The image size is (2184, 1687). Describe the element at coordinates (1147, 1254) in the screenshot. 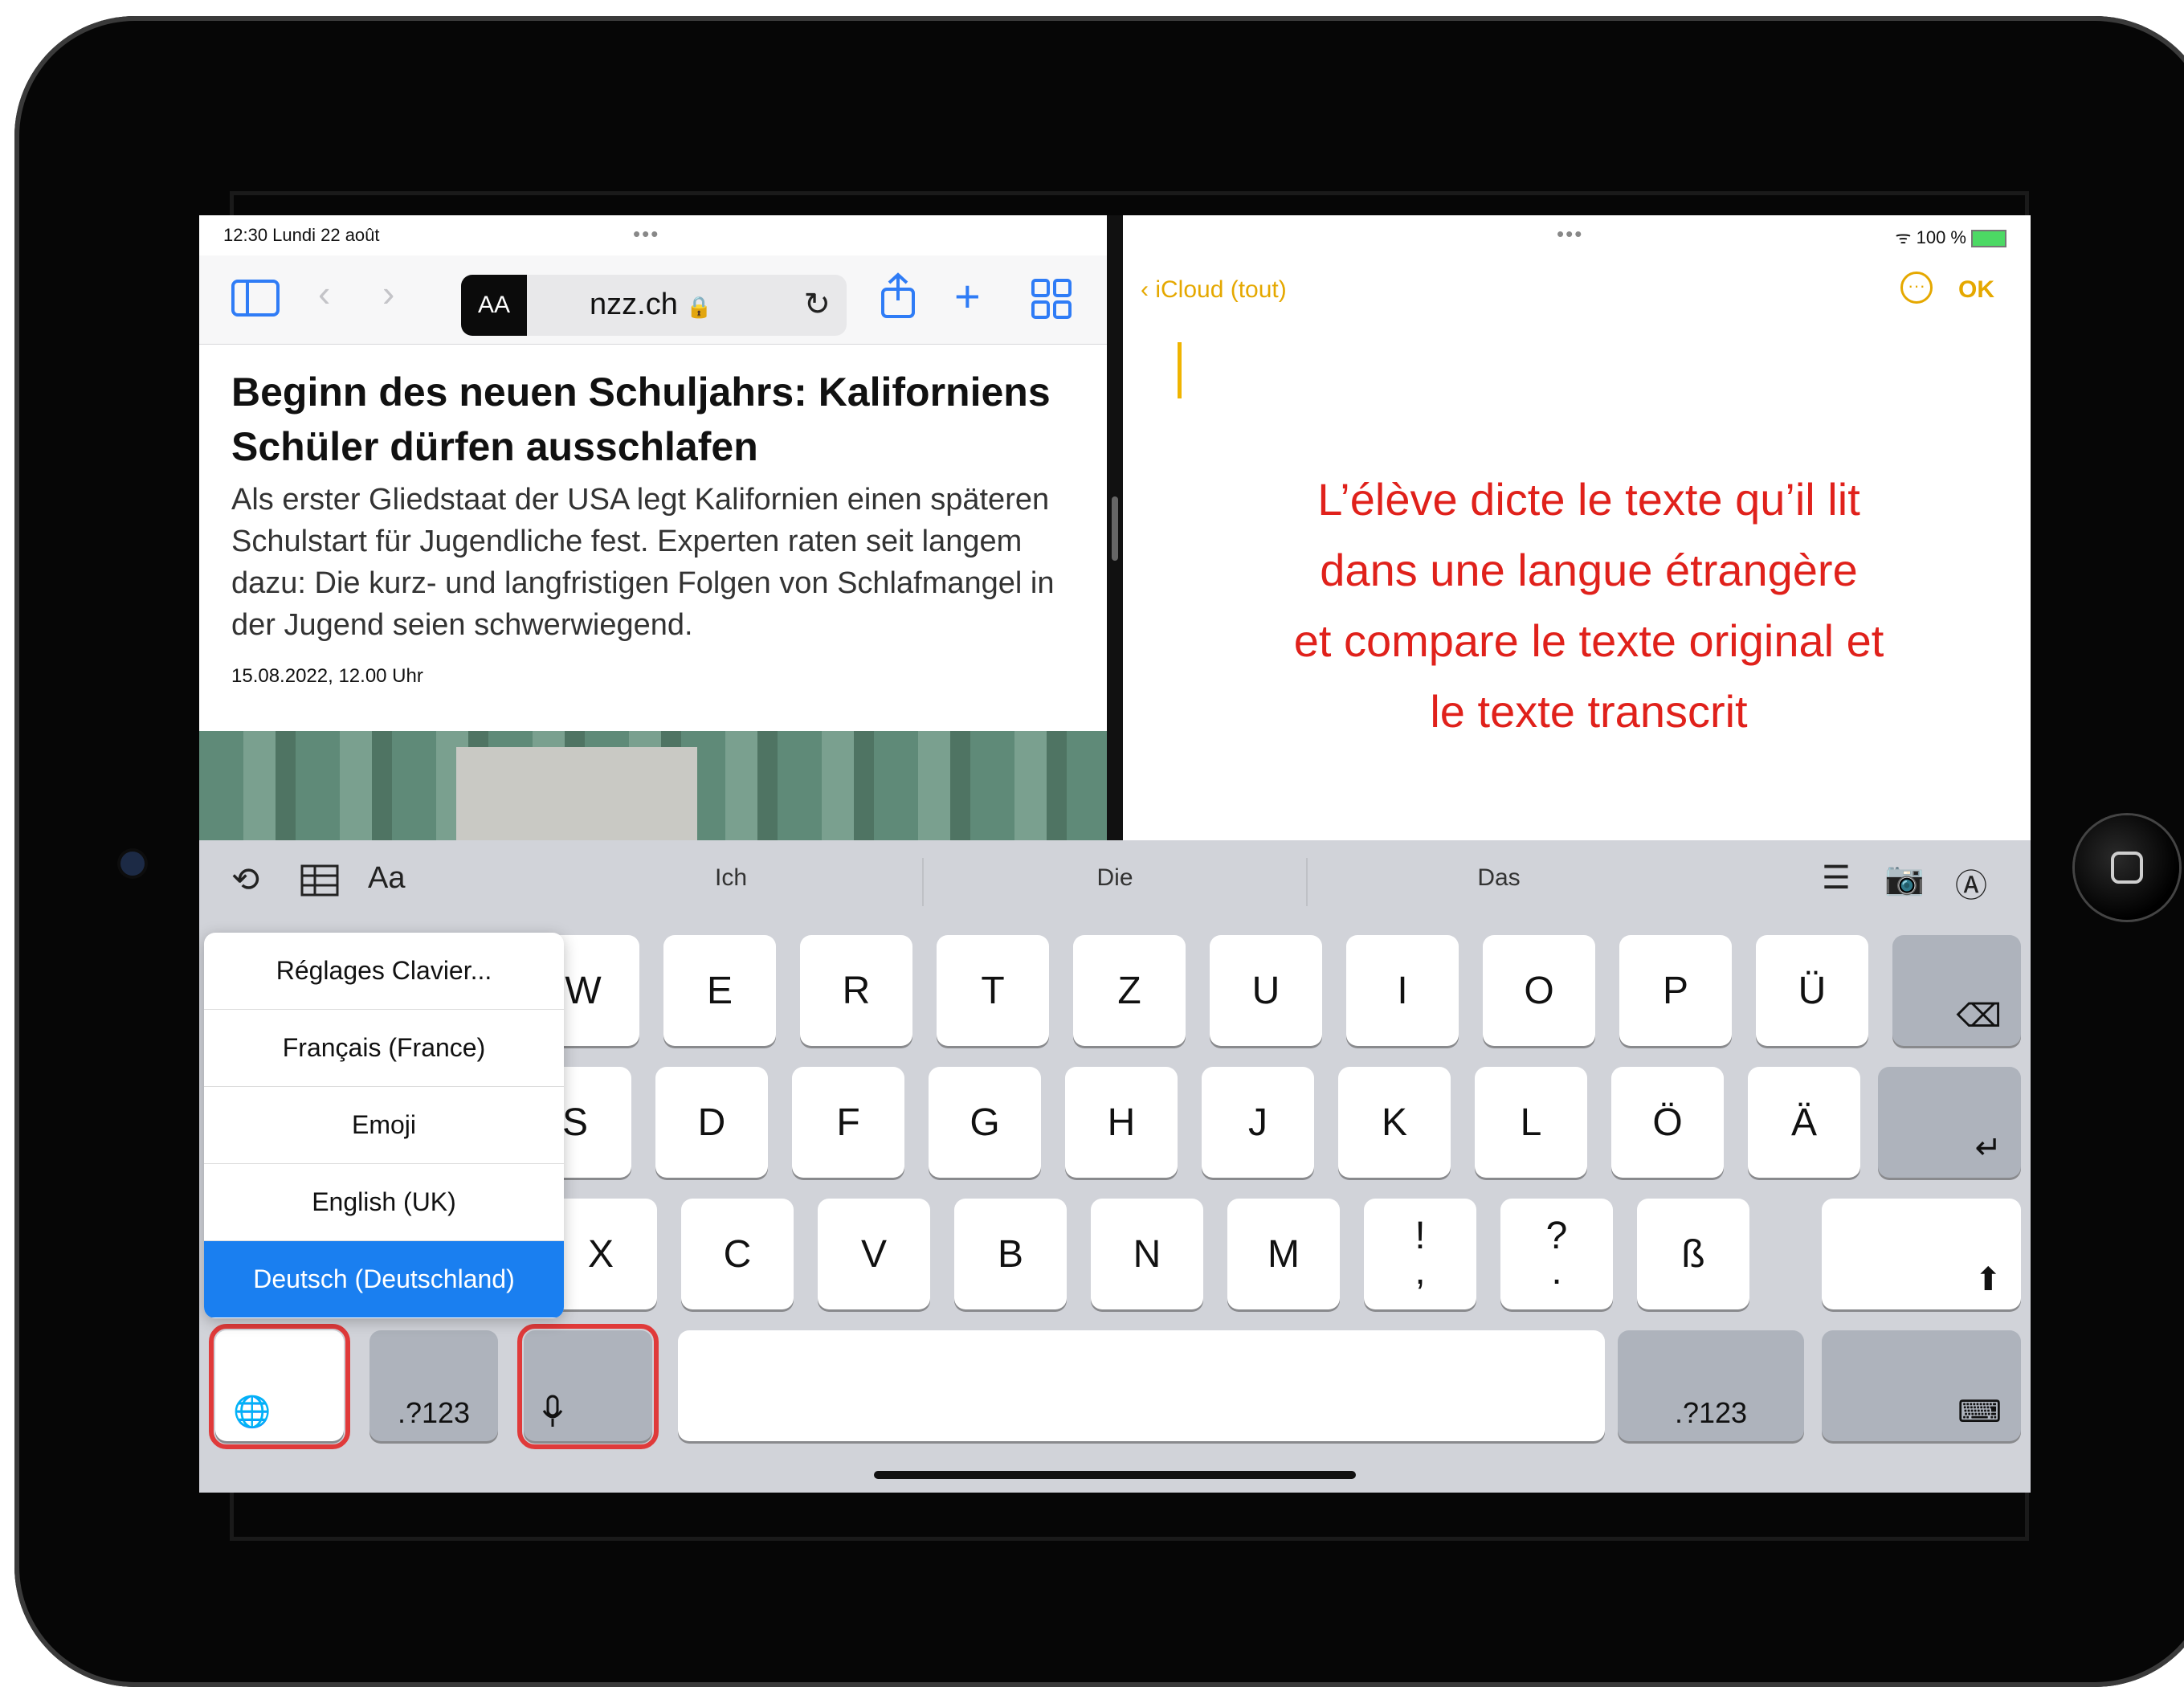

I see `key-n: N` at that location.